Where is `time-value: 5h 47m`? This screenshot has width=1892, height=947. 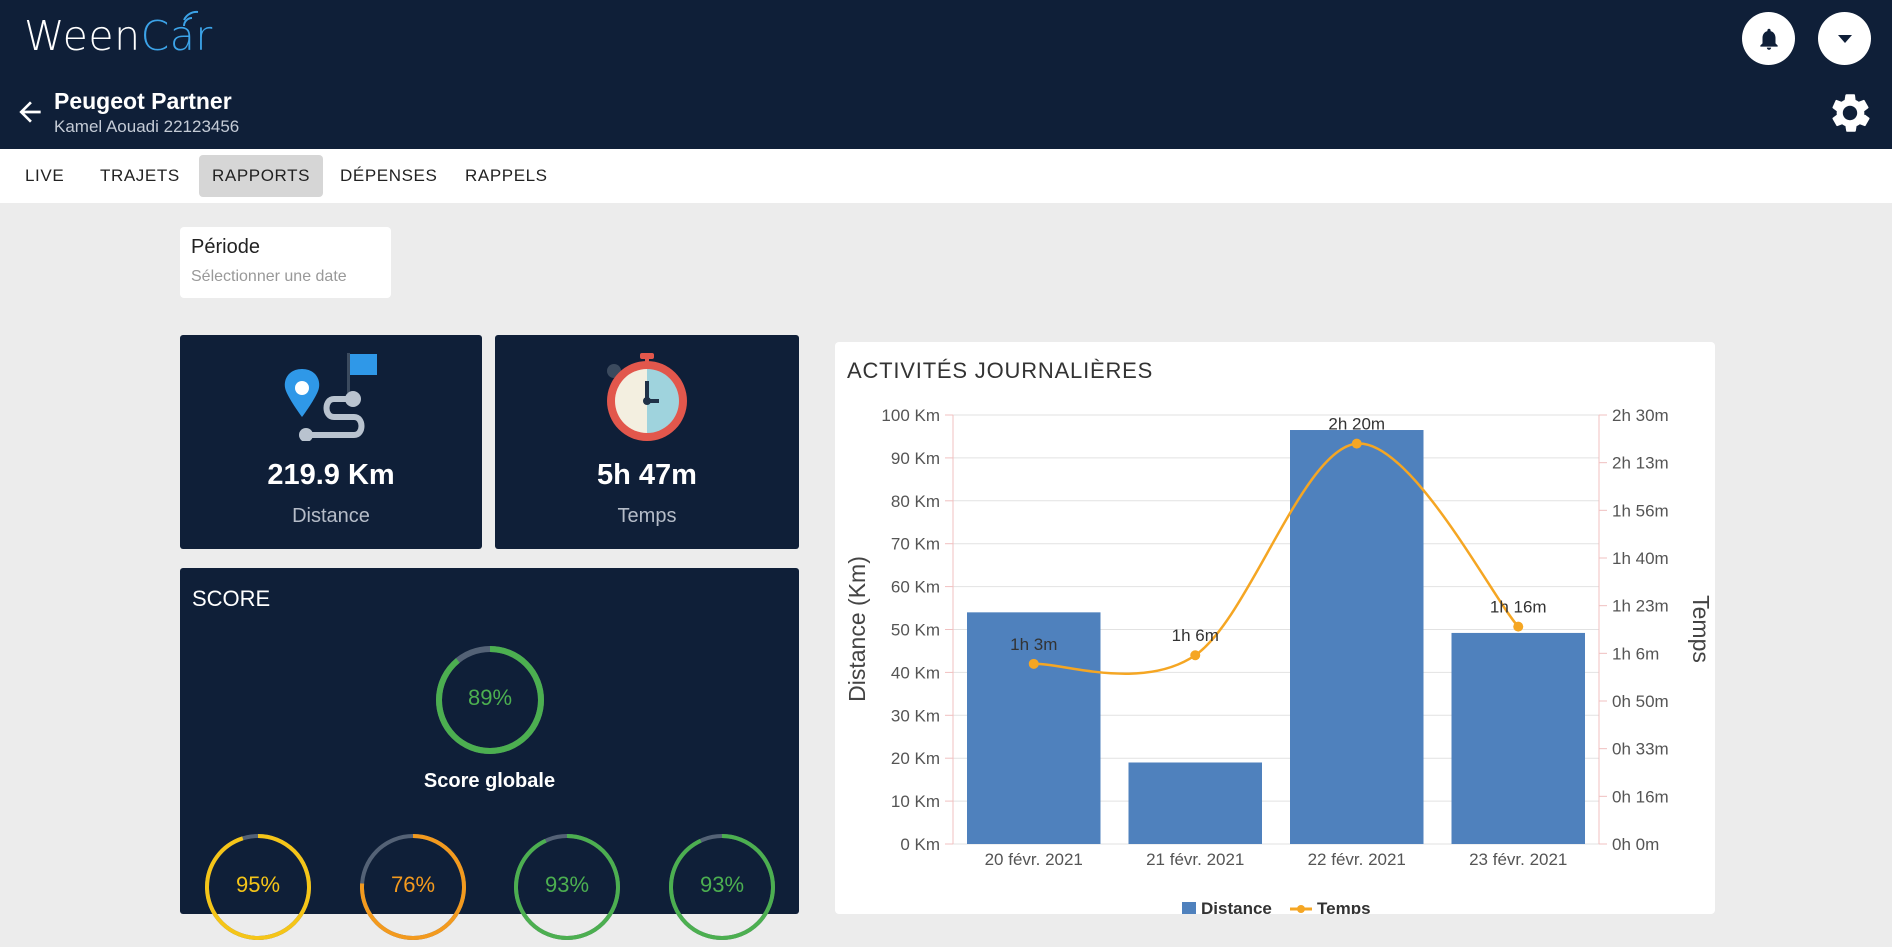
time-value: 5h 47m is located at coordinates (647, 475).